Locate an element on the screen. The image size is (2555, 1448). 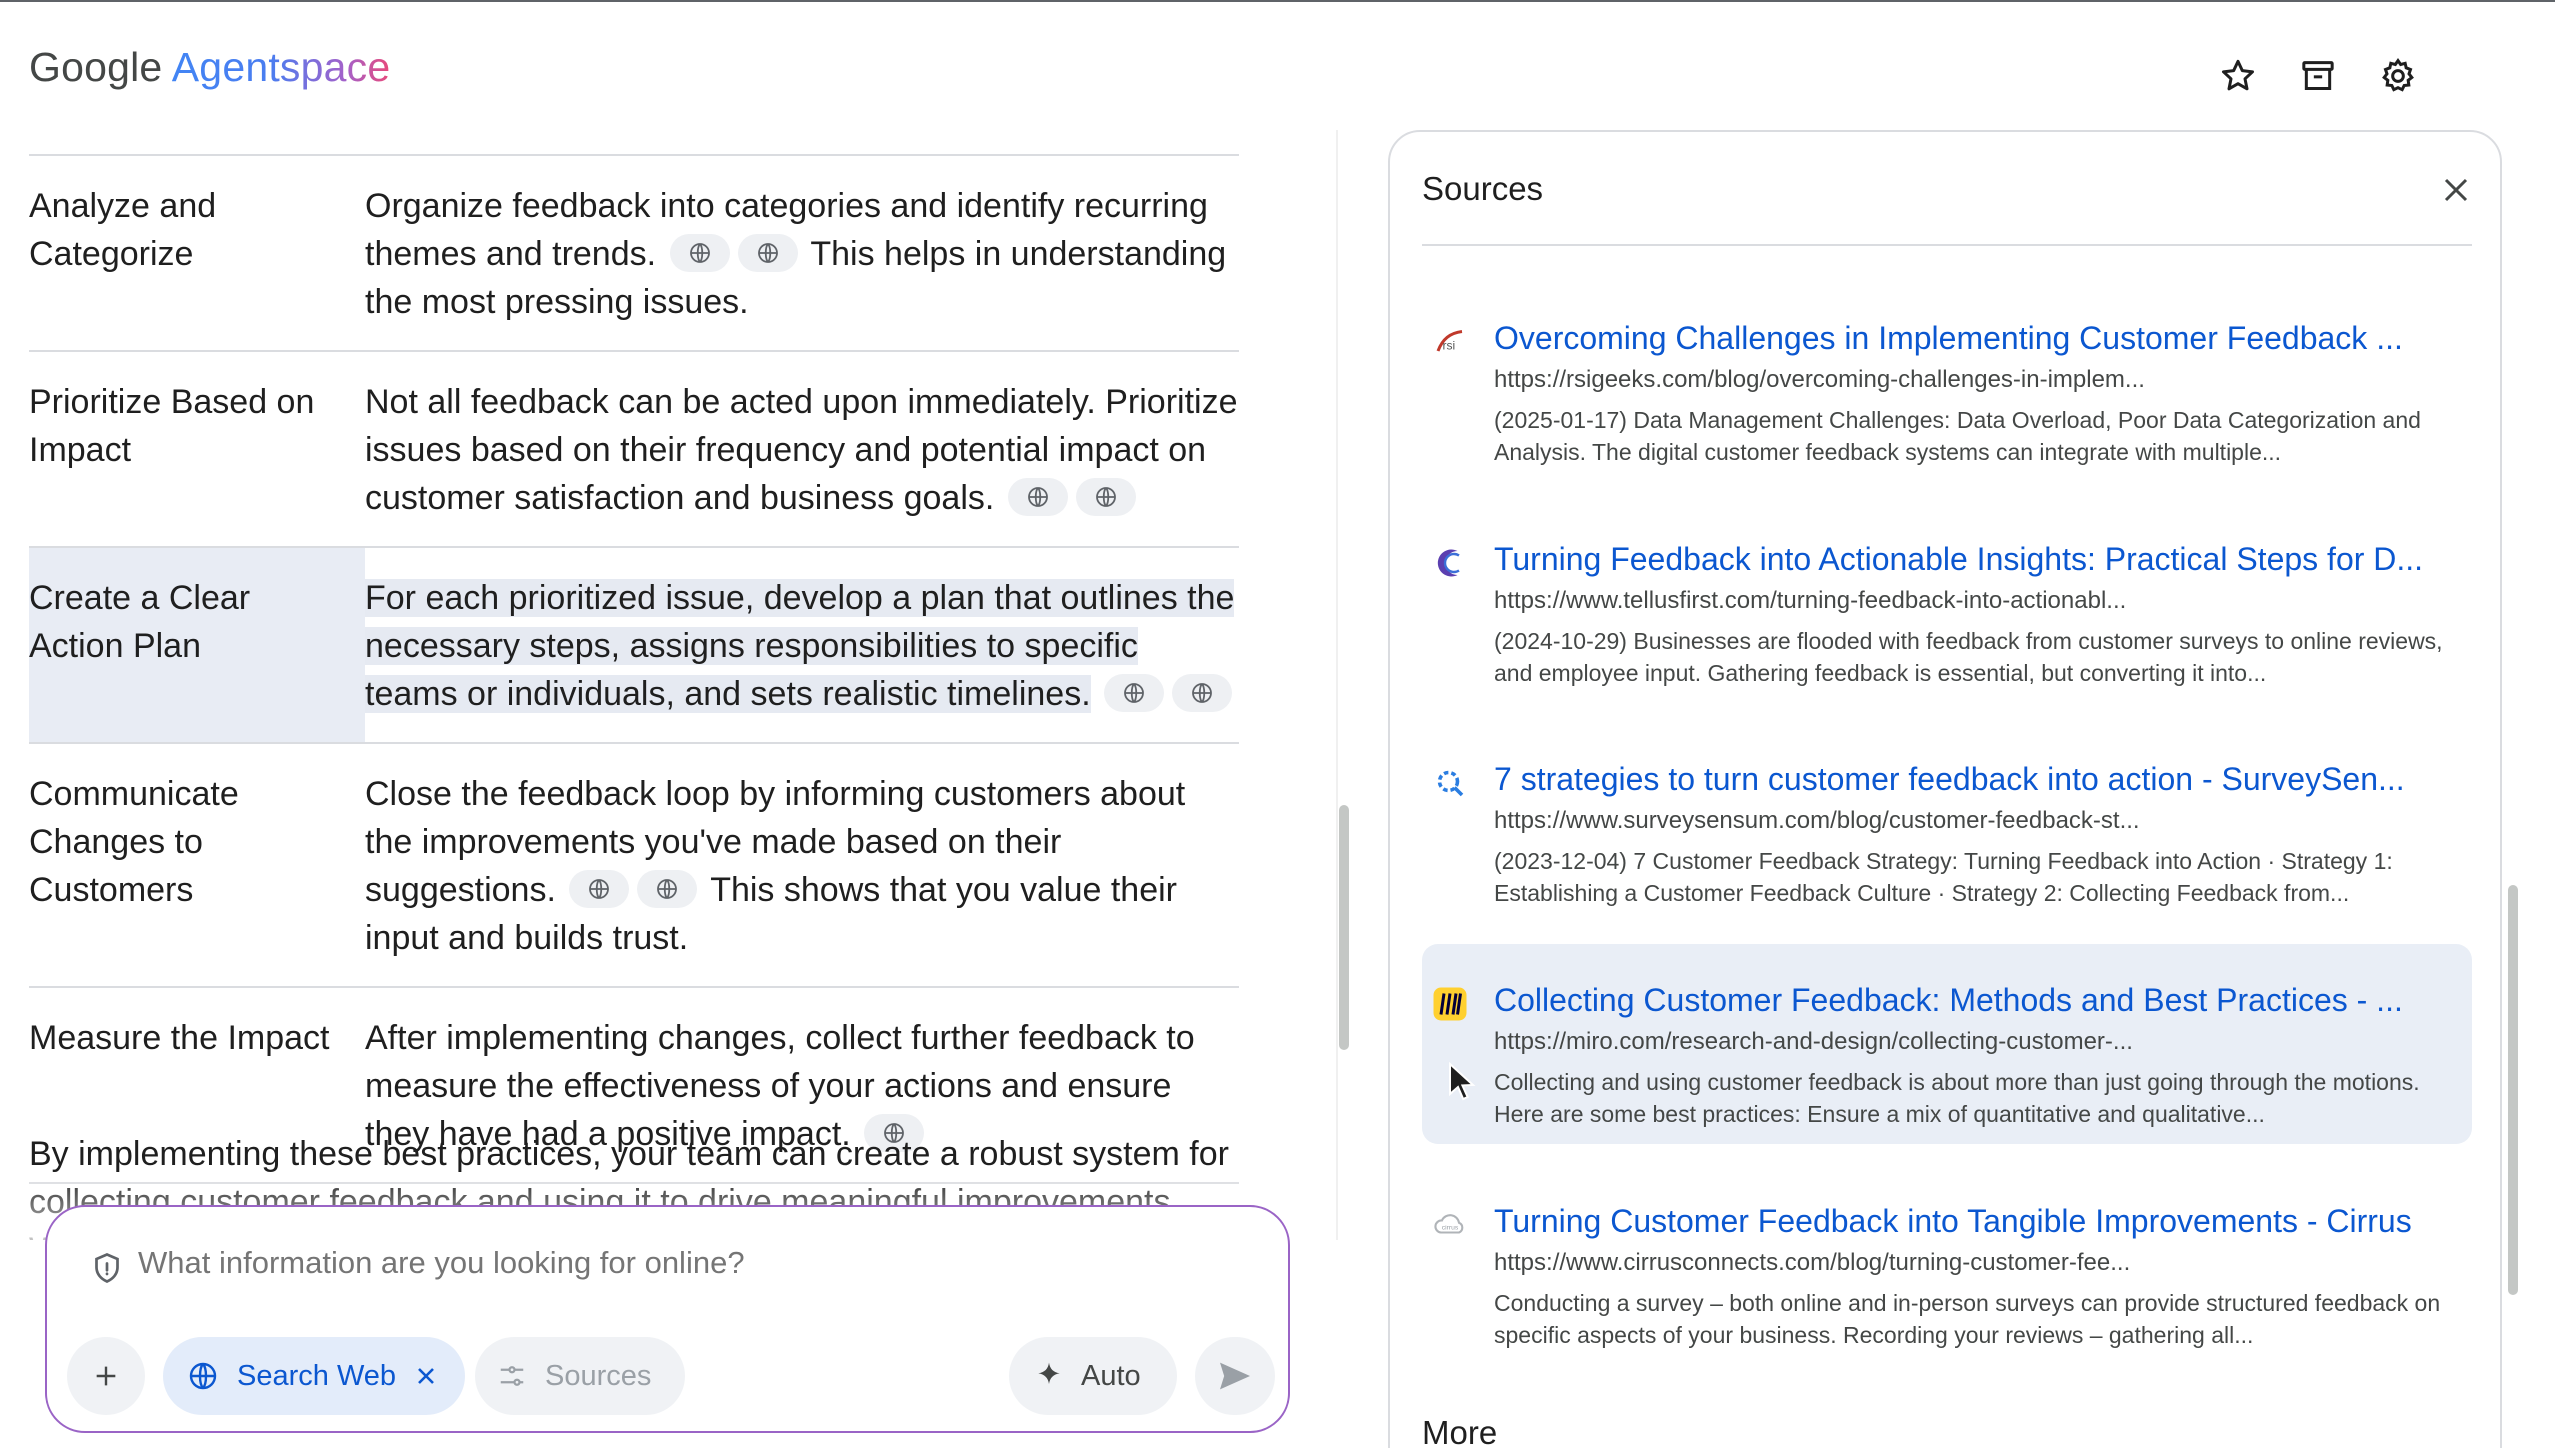
plus-icon is located at coordinates (106, 1376).